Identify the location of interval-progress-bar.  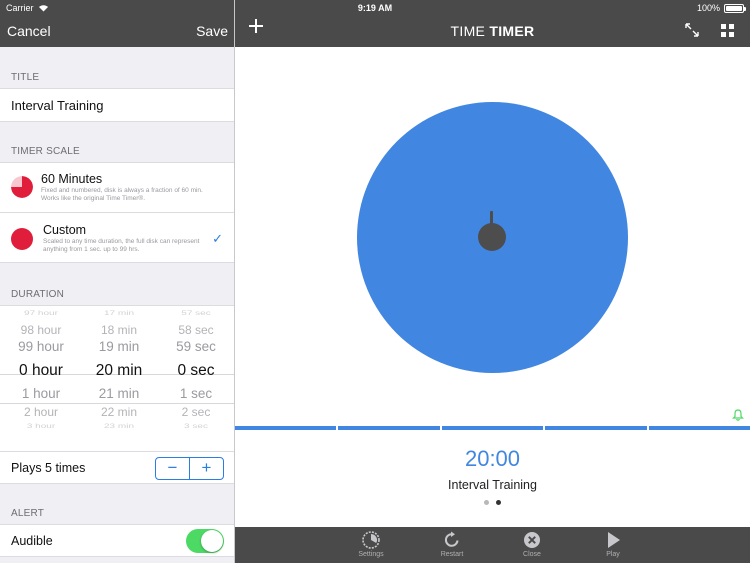
(492, 428).